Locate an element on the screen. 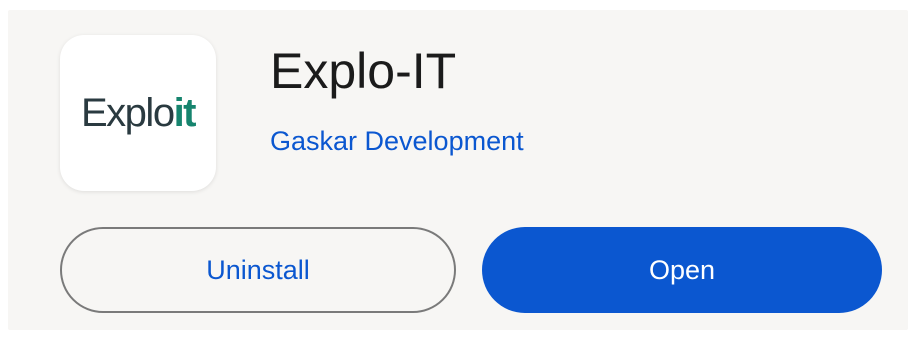 This screenshot has width=918, height=341. open-button: Open is located at coordinates (682, 270).